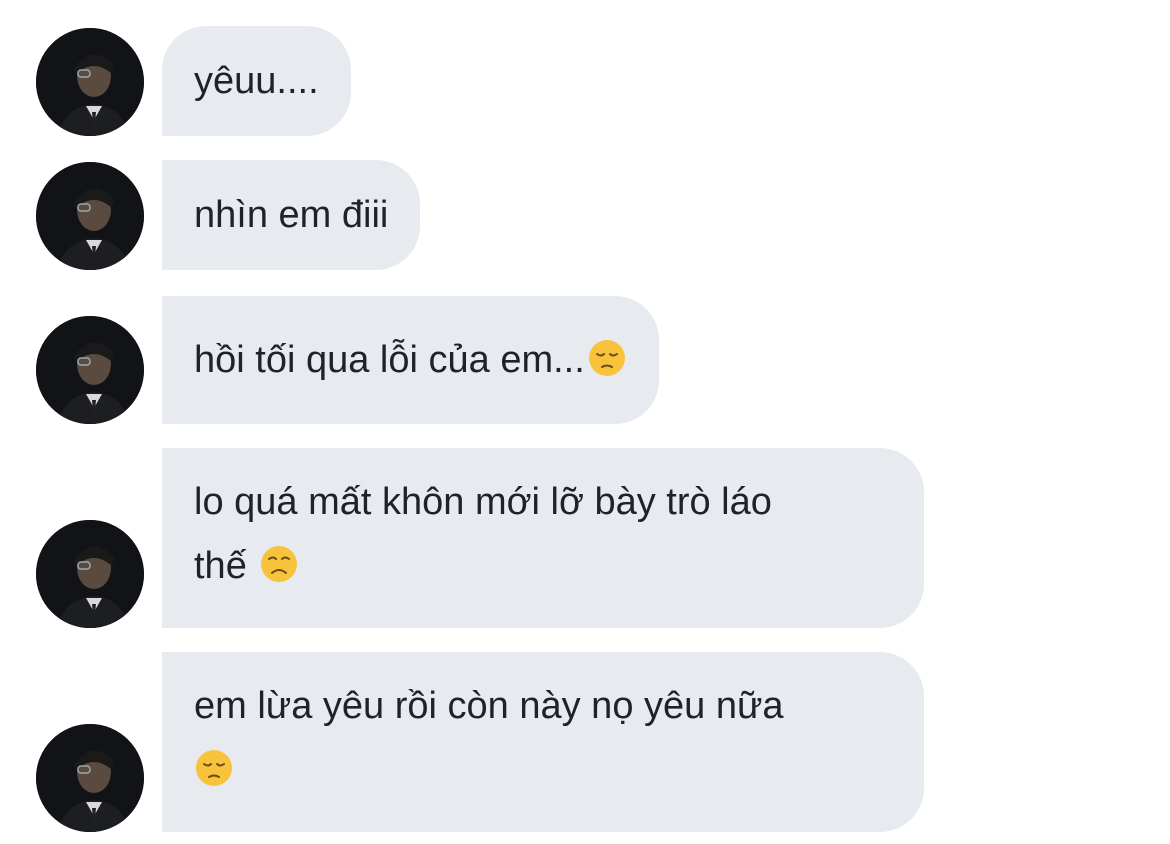  Describe the element at coordinates (543, 770) in the screenshot. I see `message-text-line` at that location.